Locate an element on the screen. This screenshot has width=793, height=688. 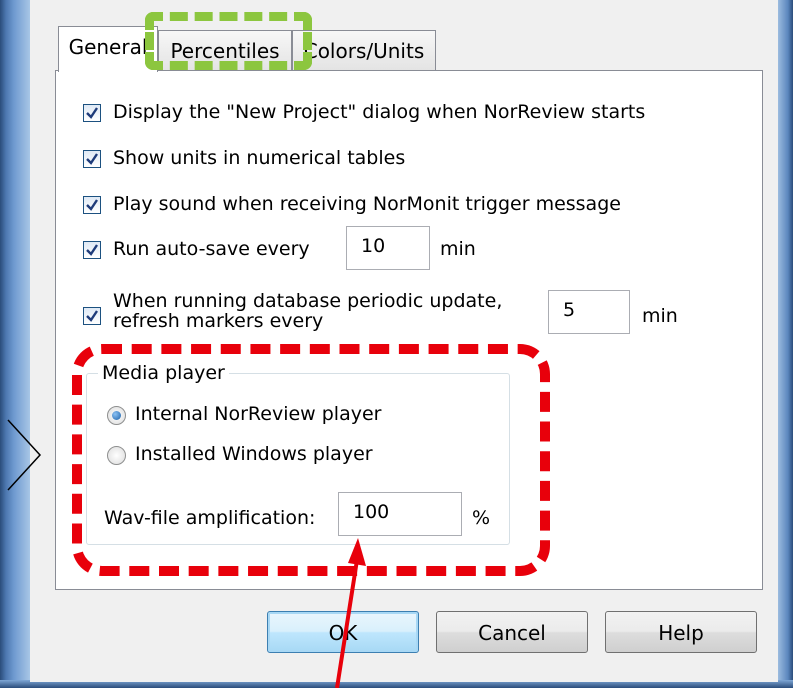
callout-pointer is located at coordinates (24, 455).